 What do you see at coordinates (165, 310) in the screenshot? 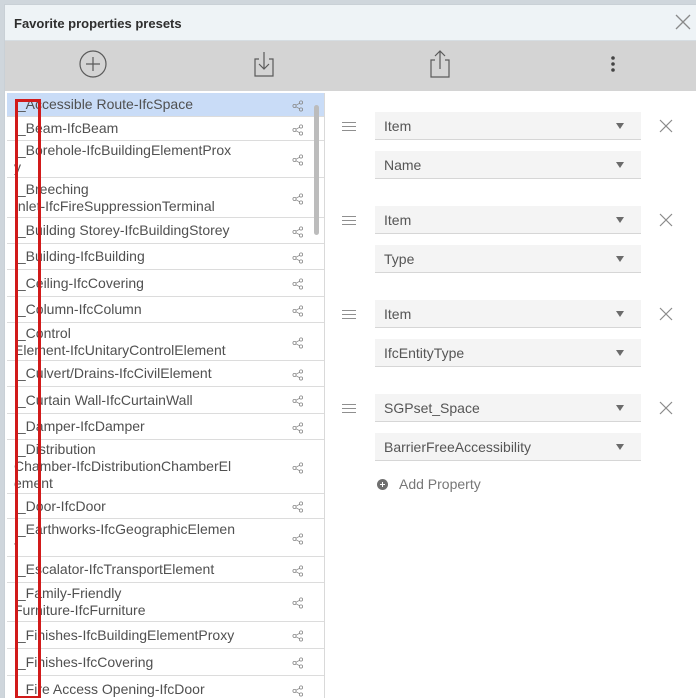
I see `preset-item: I_Column-IfcColumn` at bounding box center [165, 310].